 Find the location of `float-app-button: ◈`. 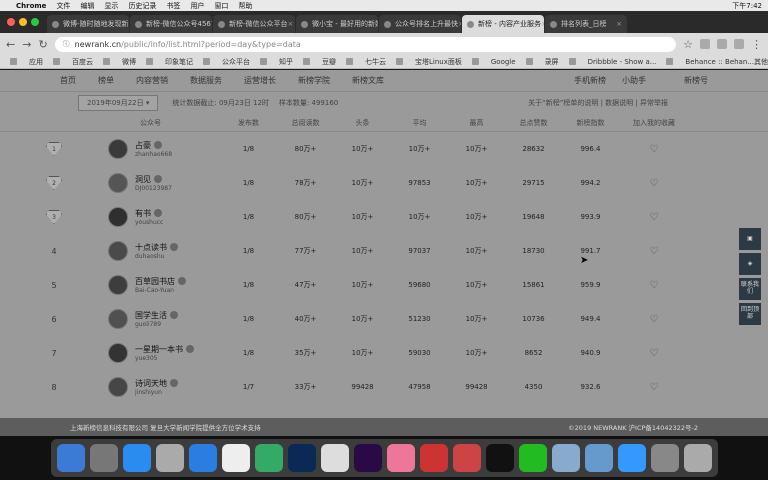

float-app-button: ◈ is located at coordinates (750, 264).